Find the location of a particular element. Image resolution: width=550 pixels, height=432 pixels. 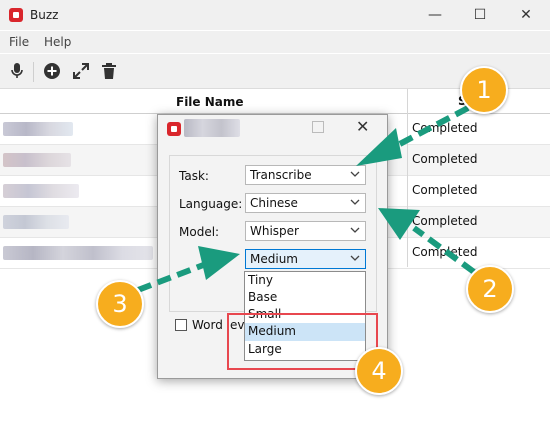

arrow-3-head is located at coordinates (219, 263).